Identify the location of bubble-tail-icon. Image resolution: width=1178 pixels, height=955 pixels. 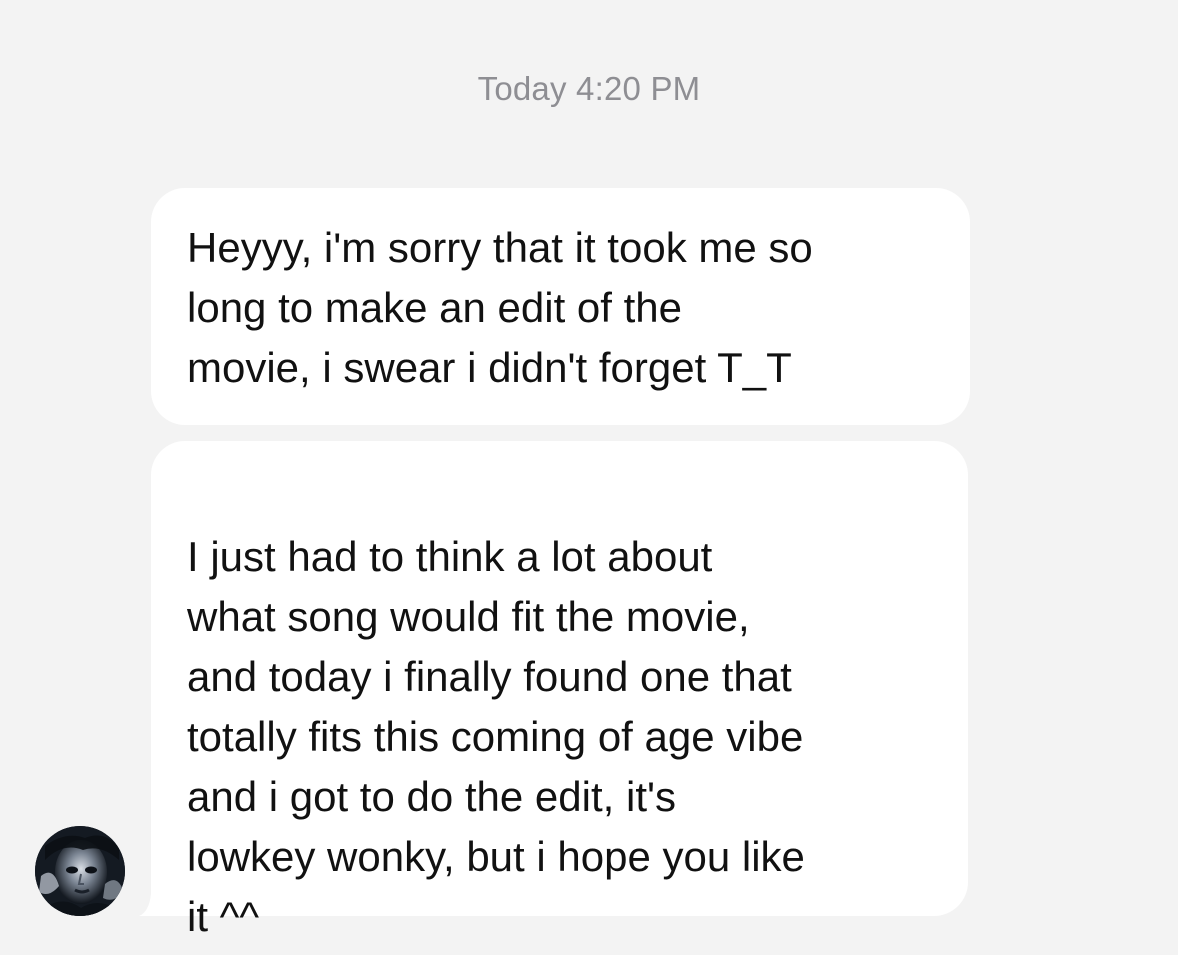
(152, 905).